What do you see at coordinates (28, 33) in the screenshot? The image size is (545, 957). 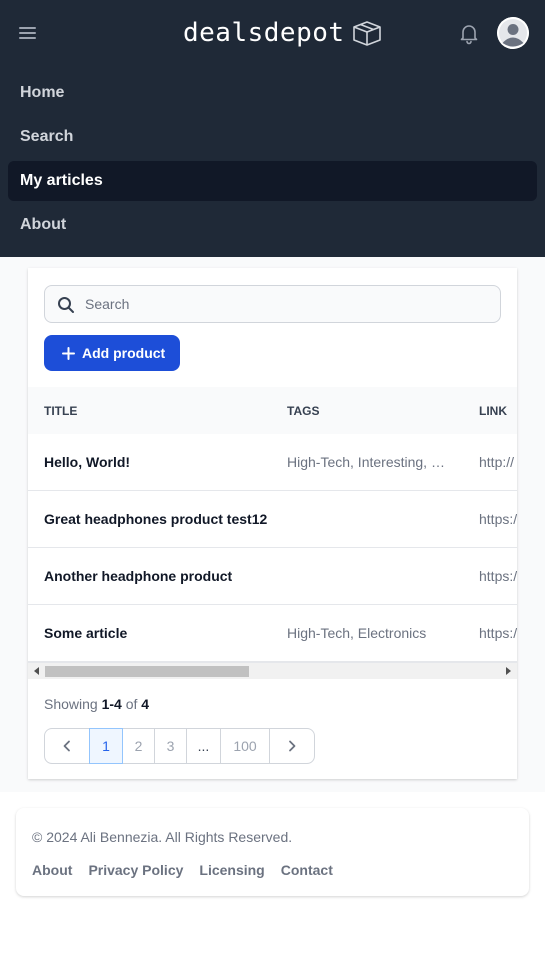 I see `menu-icon` at bounding box center [28, 33].